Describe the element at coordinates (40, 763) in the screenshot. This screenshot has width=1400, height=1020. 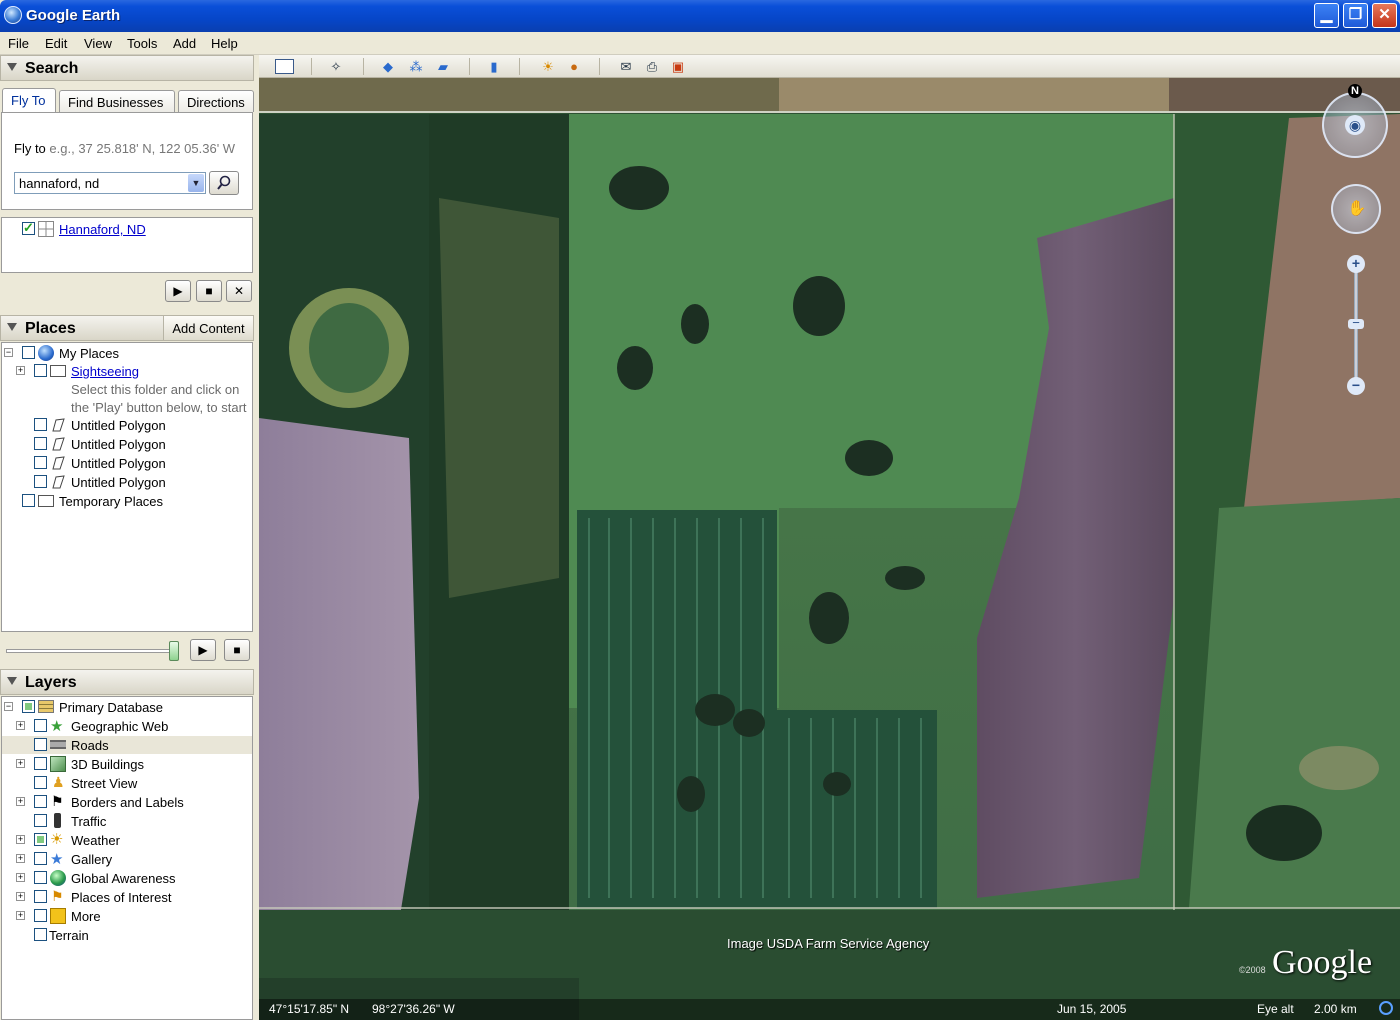
I see `3d-buildings-checkbox` at that location.